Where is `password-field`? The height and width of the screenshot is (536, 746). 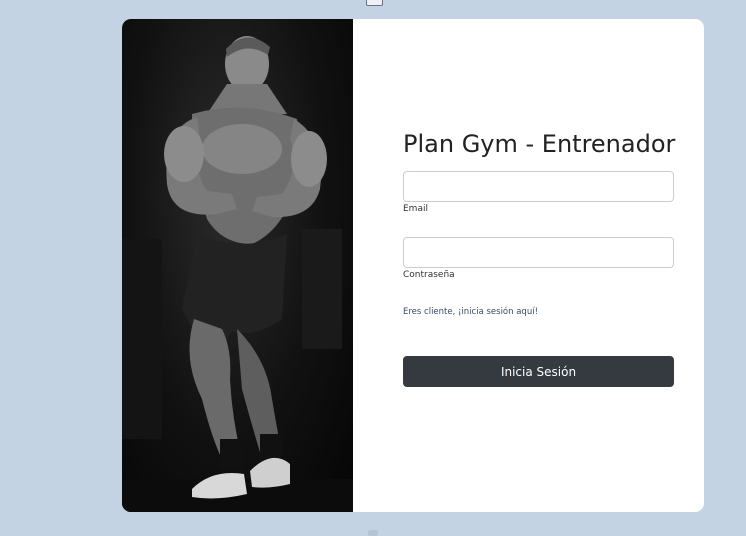 password-field is located at coordinates (538, 252).